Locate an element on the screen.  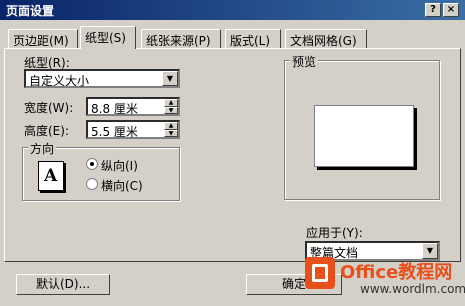
help-button: ? is located at coordinates (433, 10).